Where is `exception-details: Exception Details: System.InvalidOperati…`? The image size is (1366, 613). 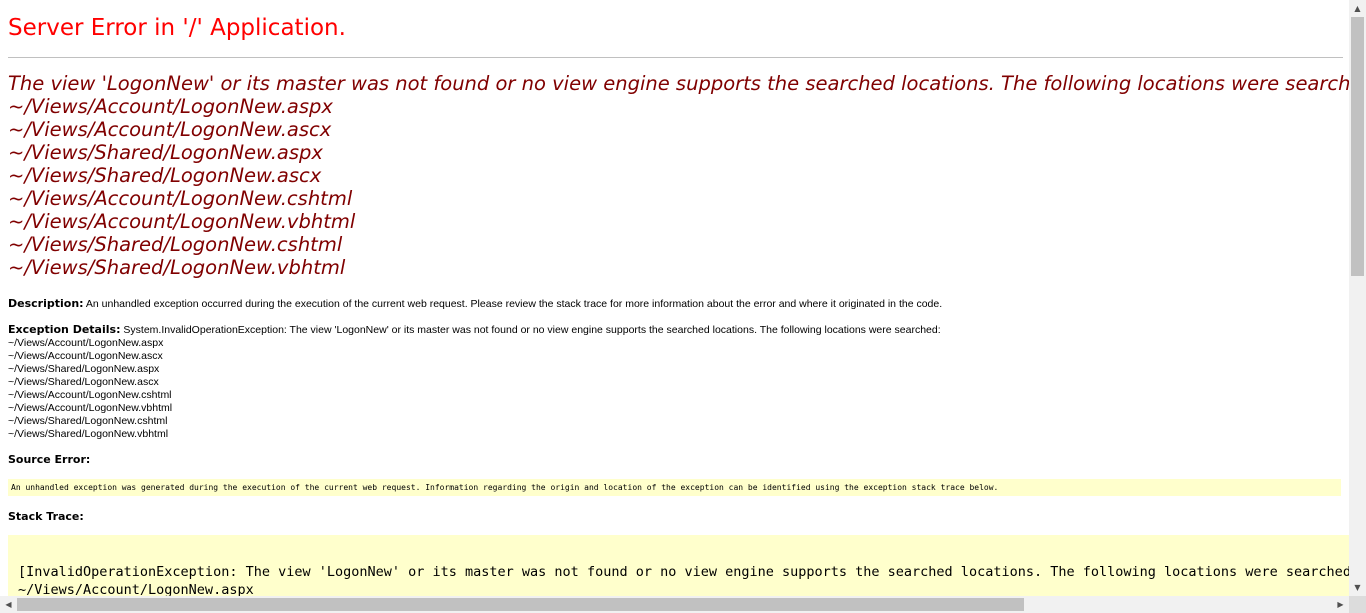 exception-details: Exception Details: System.InvalidOperati… is located at coordinates (474, 382).